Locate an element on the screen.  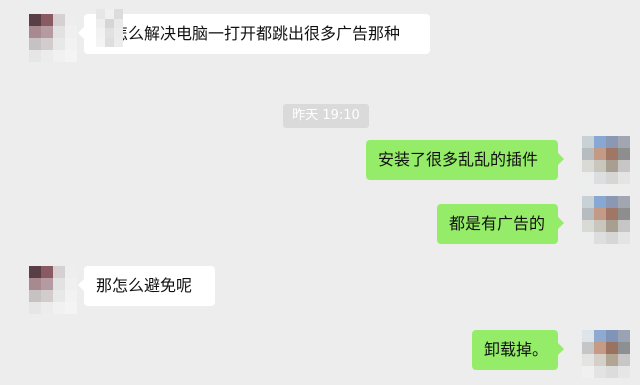
message-bubble-outgoing: 卸载掉。 is located at coordinates (518, 350).